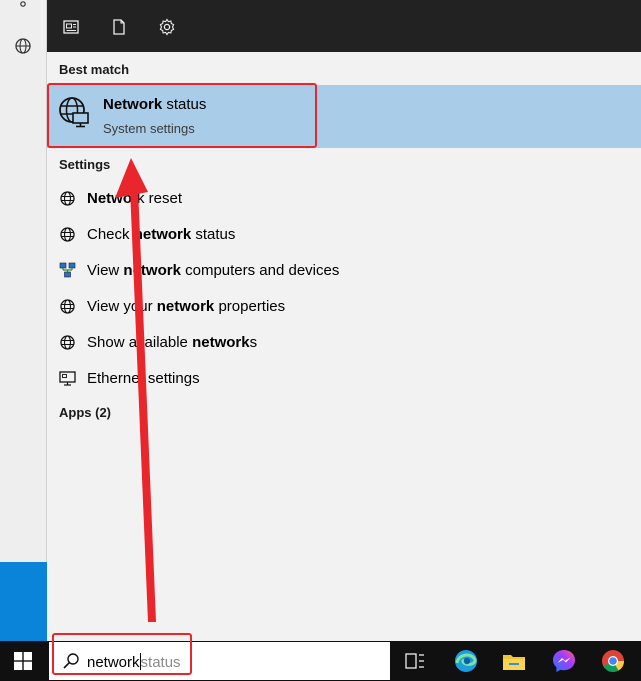 This screenshot has height=681, width=641. What do you see at coordinates (344, 235) in the screenshot?
I see `result-check-network-status: Check network status` at bounding box center [344, 235].